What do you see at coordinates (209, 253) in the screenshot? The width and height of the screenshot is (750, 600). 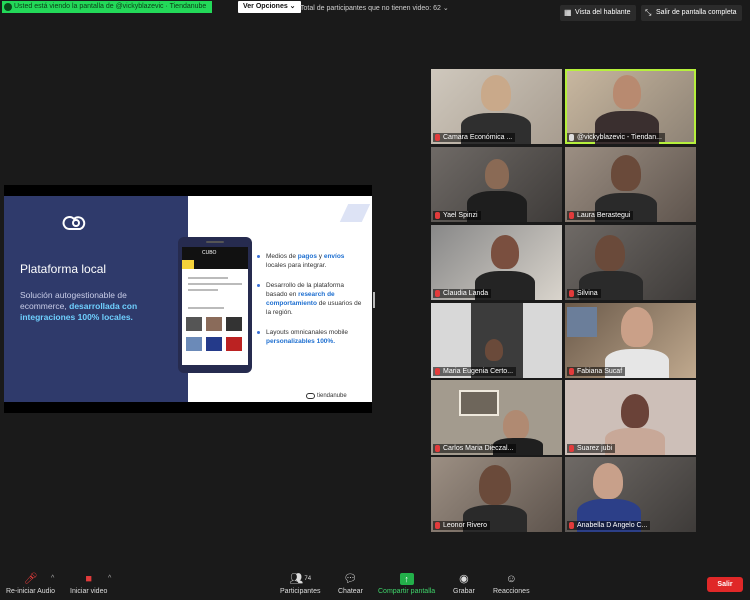 I see `phone-store-brand: CUBO` at bounding box center [209, 253].